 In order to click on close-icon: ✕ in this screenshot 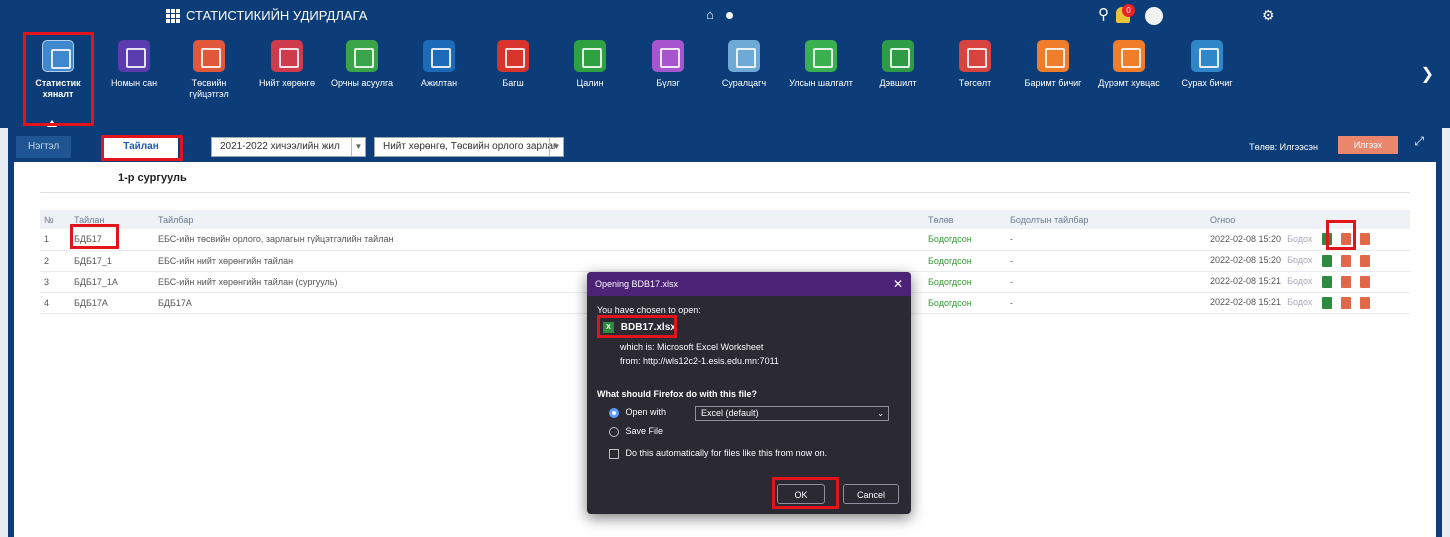, I will do `click(898, 284)`.